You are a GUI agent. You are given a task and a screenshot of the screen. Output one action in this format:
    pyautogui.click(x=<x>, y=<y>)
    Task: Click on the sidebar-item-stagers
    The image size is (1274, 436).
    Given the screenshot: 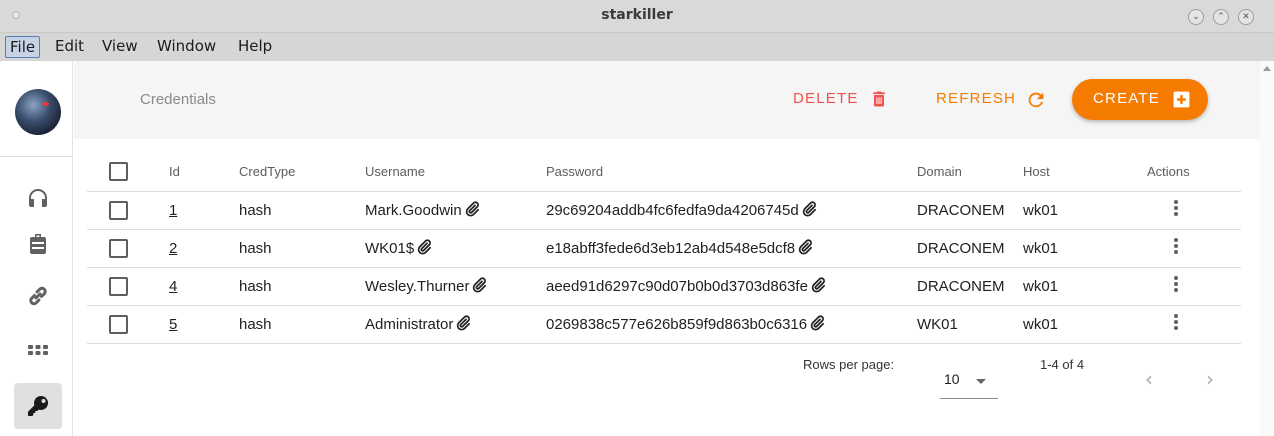 What is the action you would take?
    pyautogui.click(x=38, y=244)
    